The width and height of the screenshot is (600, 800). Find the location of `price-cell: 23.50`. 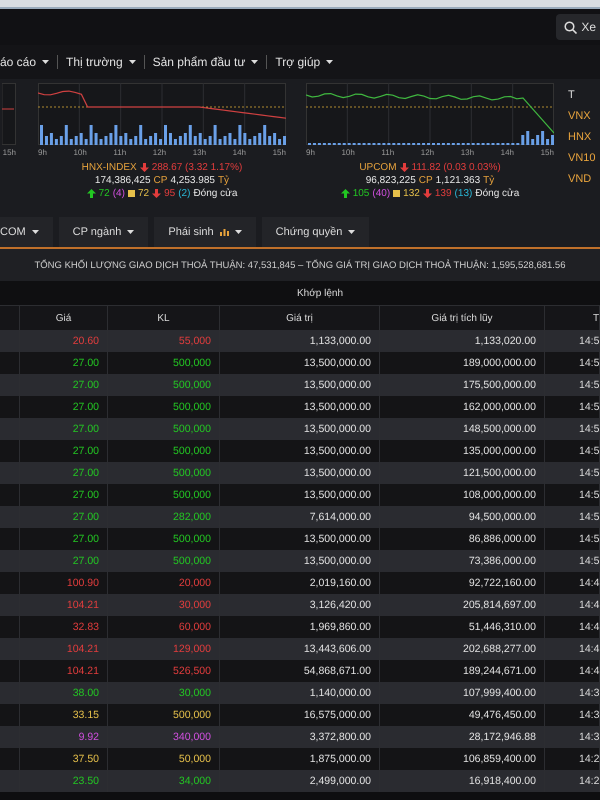

price-cell: 23.50 is located at coordinates (64, 781).